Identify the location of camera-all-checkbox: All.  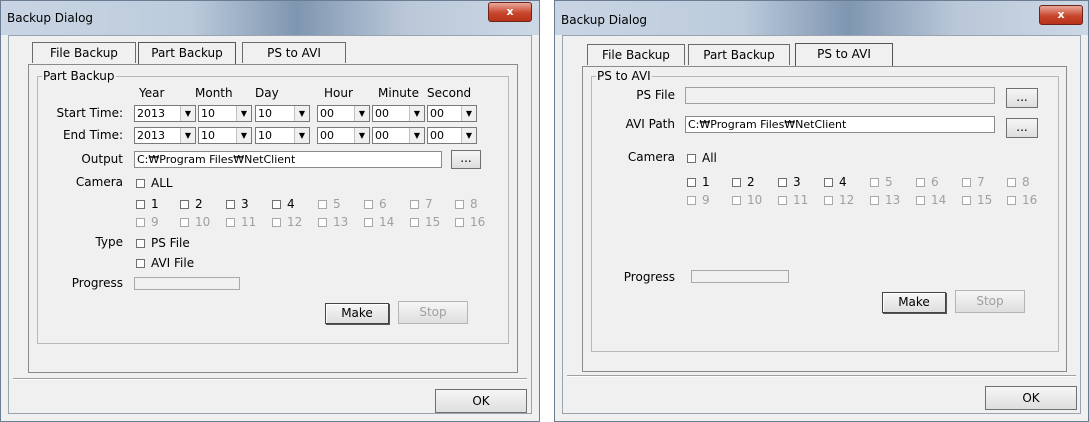
(702, 158).